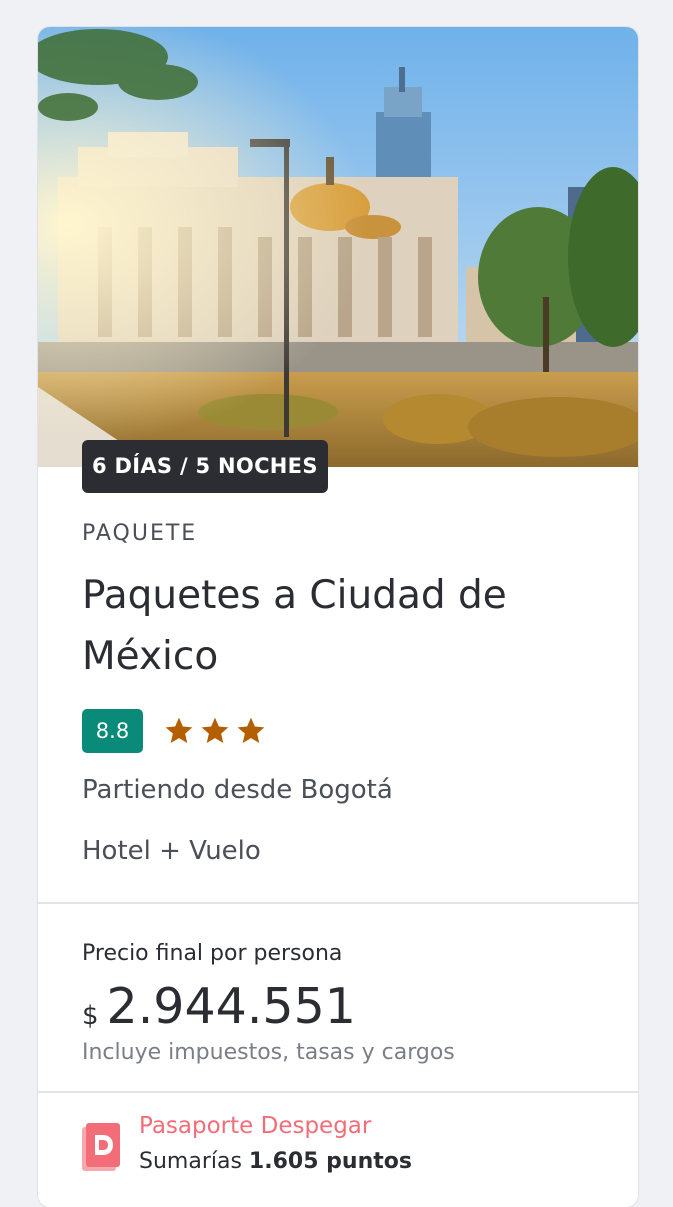 The height and width of the screenshot is (1207, 673). Describe the element at coordinates (205, 466) in the screenshot. I see `duration-badge: 6 DÍAS / 5 NOCHES` at that location.